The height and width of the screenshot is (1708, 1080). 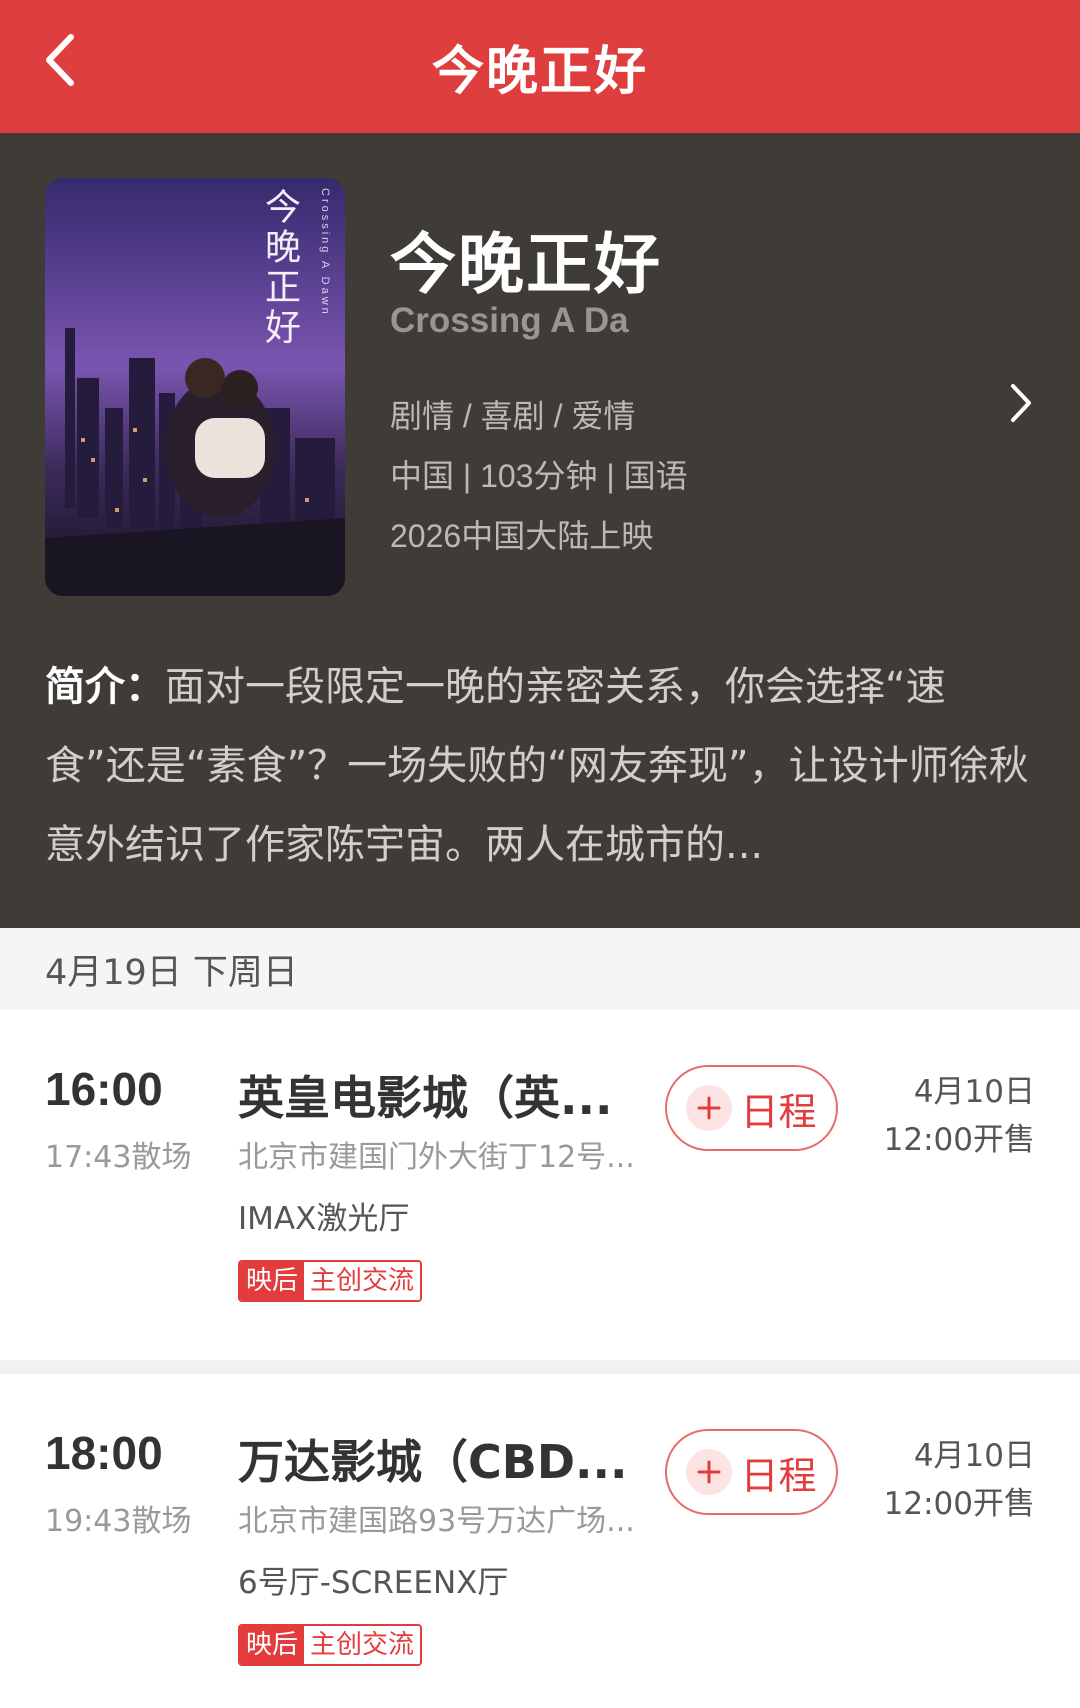 What do you see at coordinates (509, 320) in the screenshot?
I see `movie-english-title: Crossing A Da` at bounding box center [509, 320].